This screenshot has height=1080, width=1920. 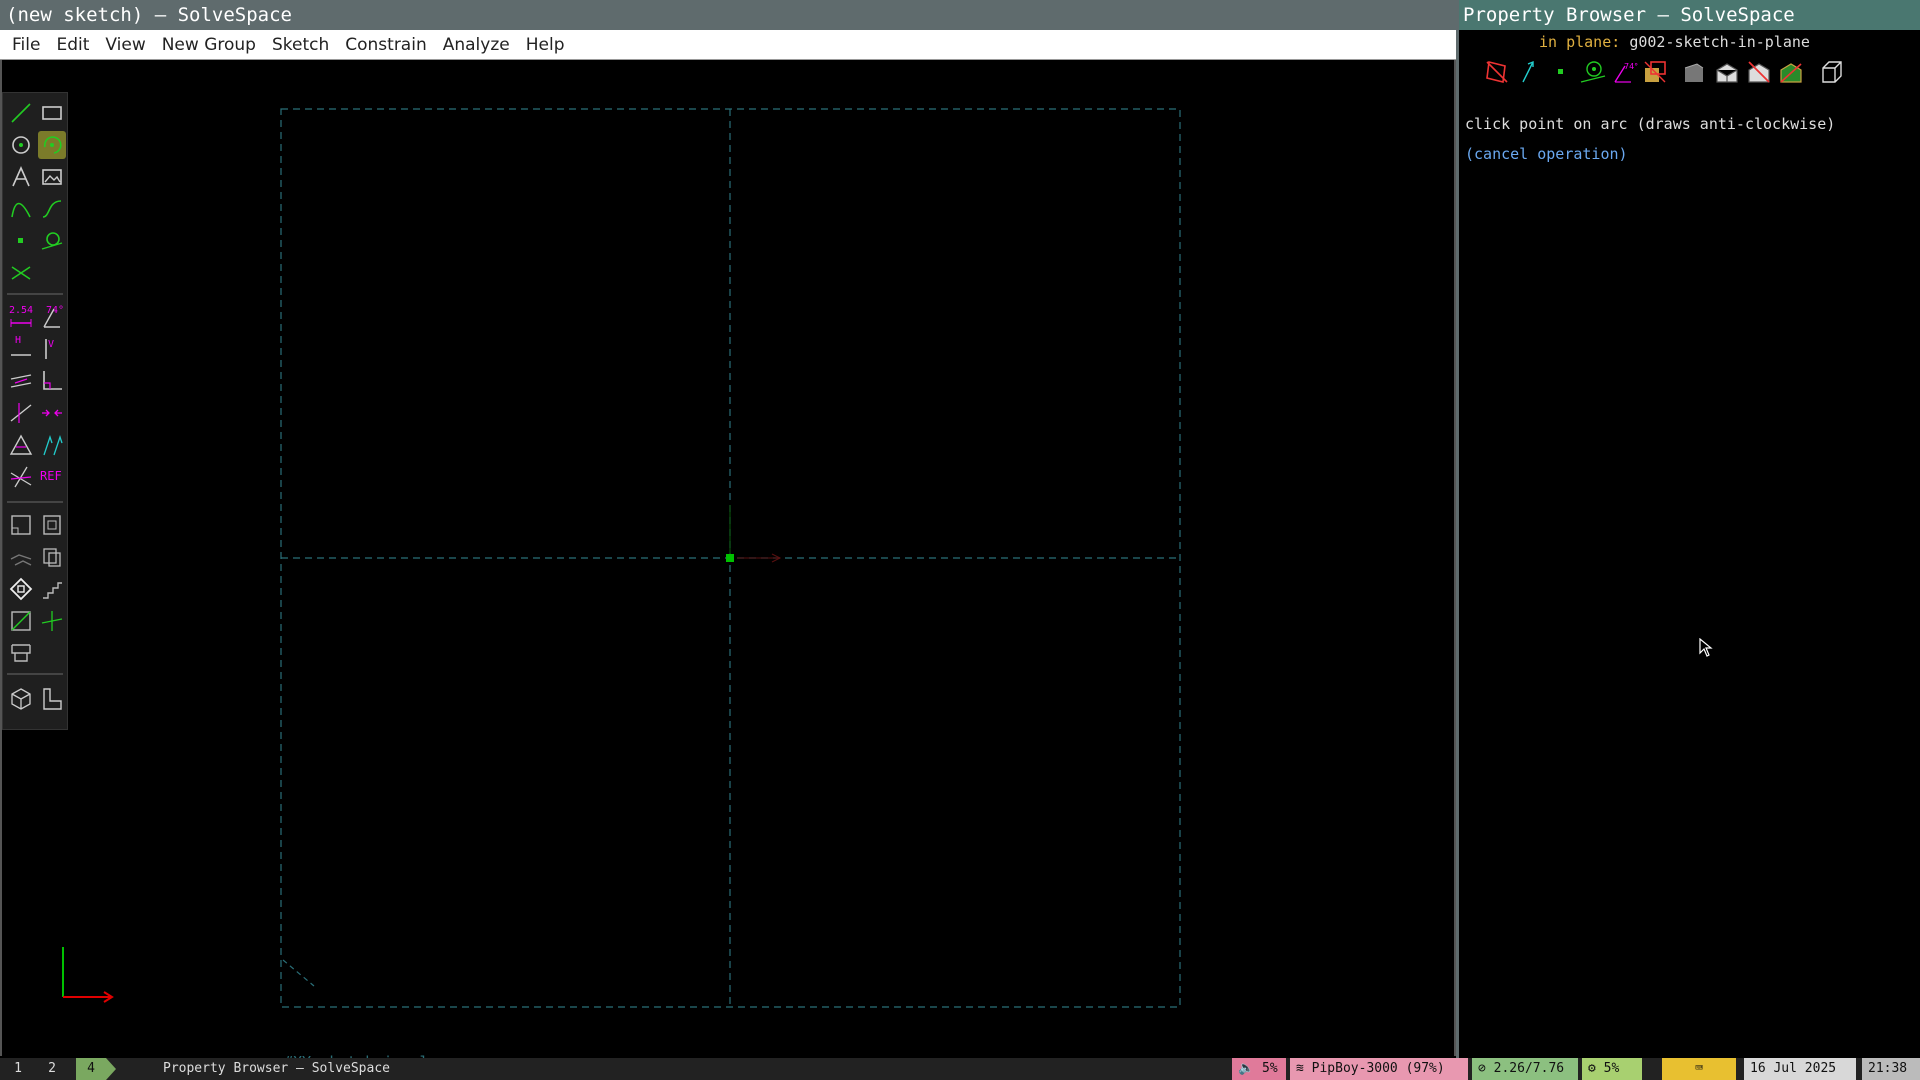 I want to click on text-a-icon, so click(x=21, y=176).